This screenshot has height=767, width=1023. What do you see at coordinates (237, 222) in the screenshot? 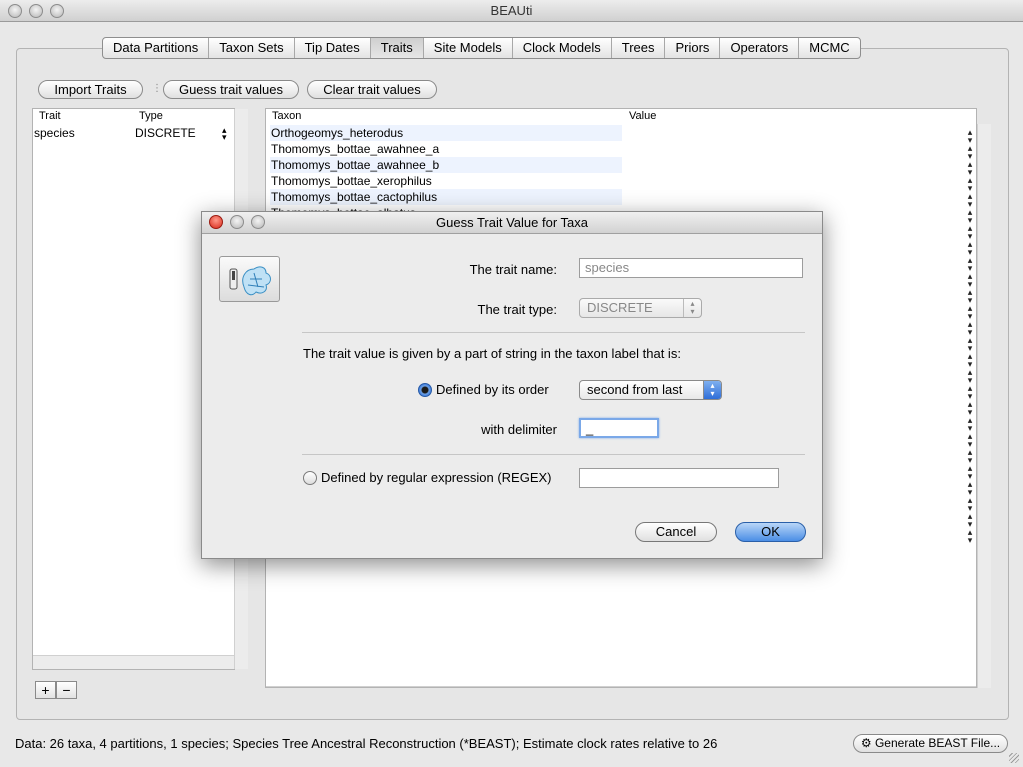
I see `minimize-dialog-icon` at bounding box center [237, 222].